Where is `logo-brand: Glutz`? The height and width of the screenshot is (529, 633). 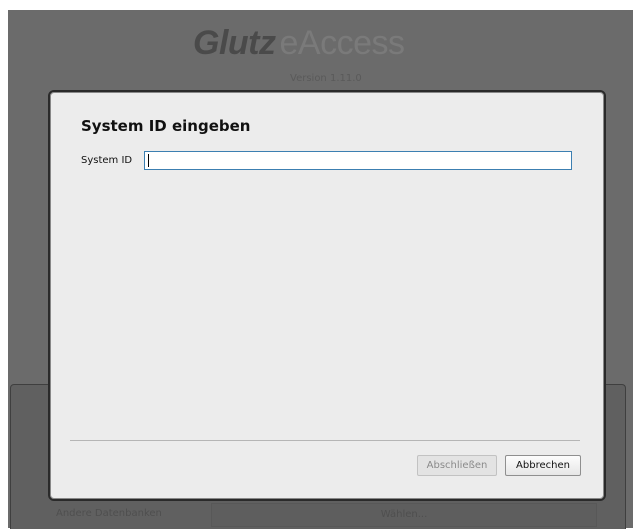 logo-brand: Glutz is located at coordinates (234, 43).